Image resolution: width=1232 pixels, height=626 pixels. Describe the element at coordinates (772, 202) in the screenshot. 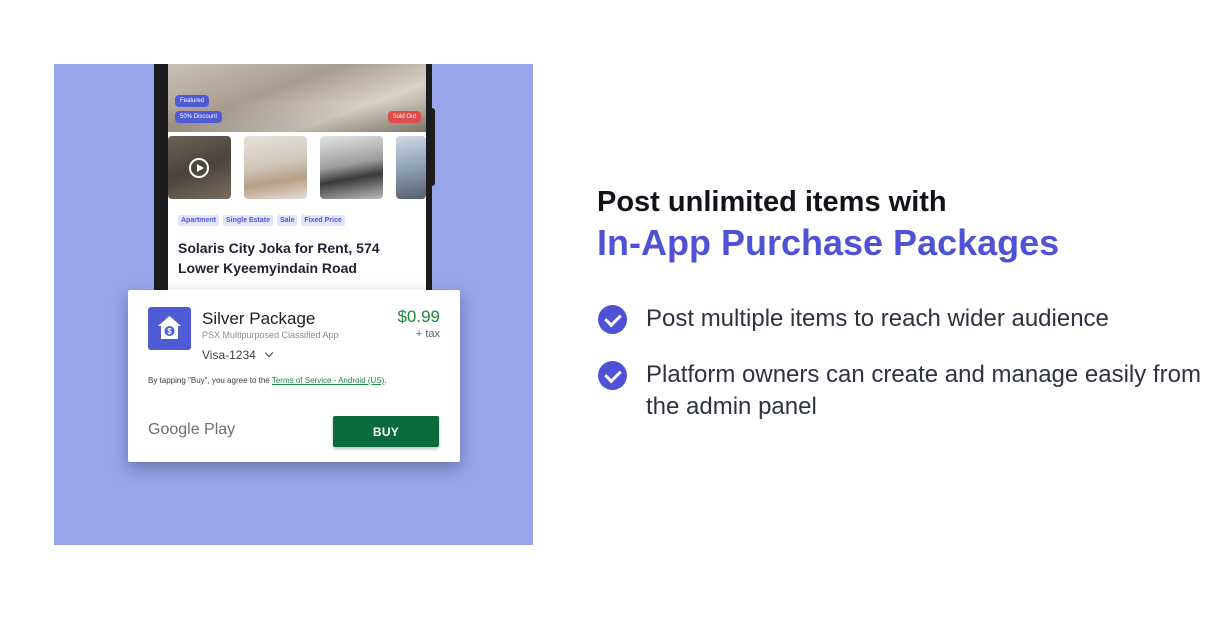

I see `headline-line-1: Post unlimited items with` at that location.